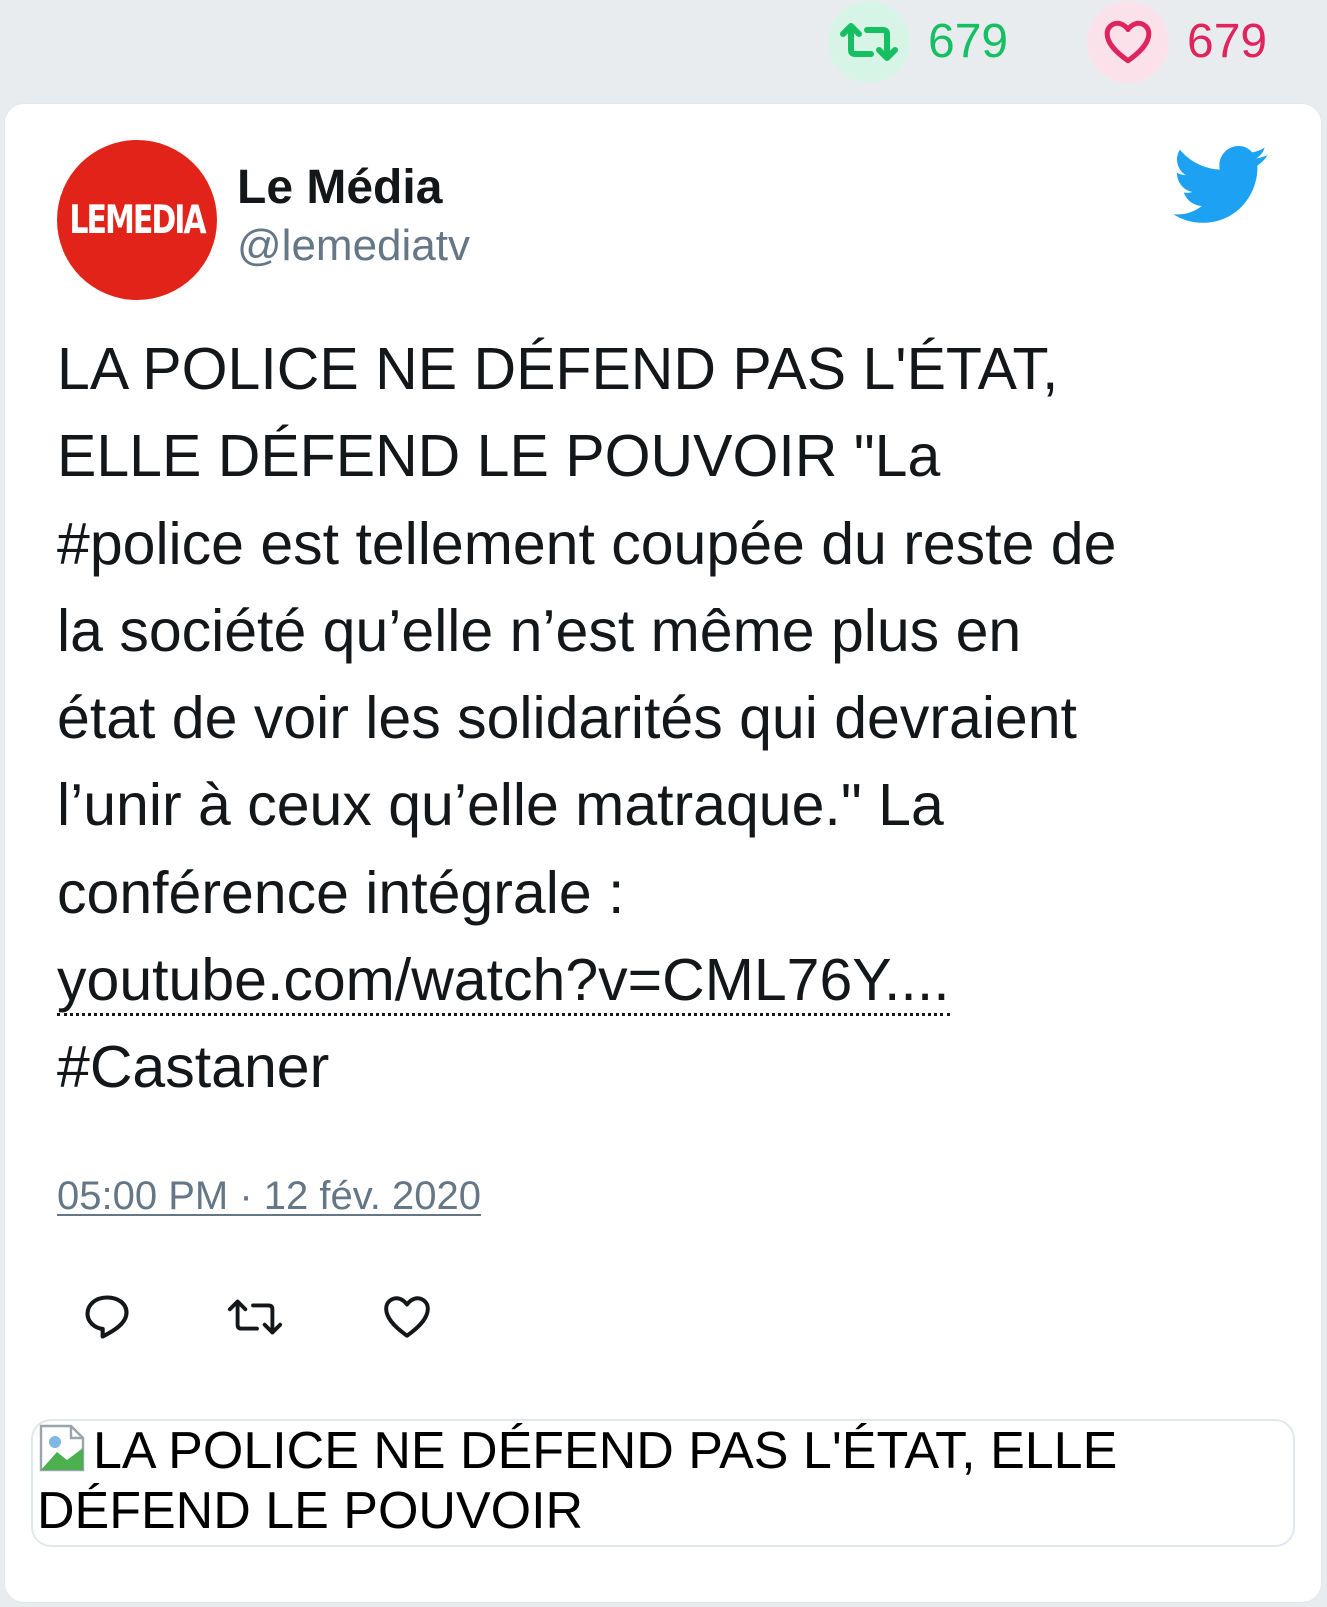  I want to click on avatar-logo-text: LEMEDIA, so click(137, 220).